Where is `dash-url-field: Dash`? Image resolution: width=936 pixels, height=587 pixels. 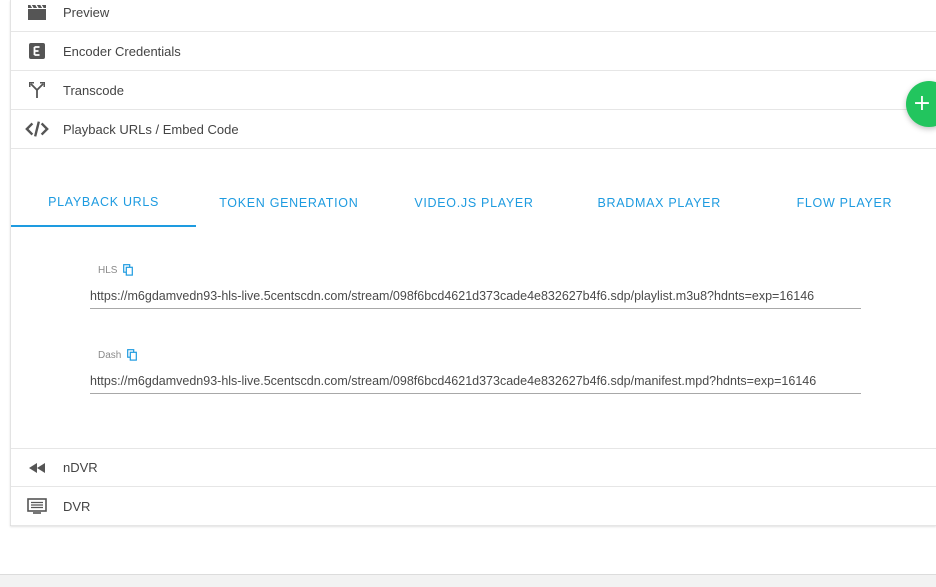 dash-url-field: Dash is located at coordinates (475, 371).